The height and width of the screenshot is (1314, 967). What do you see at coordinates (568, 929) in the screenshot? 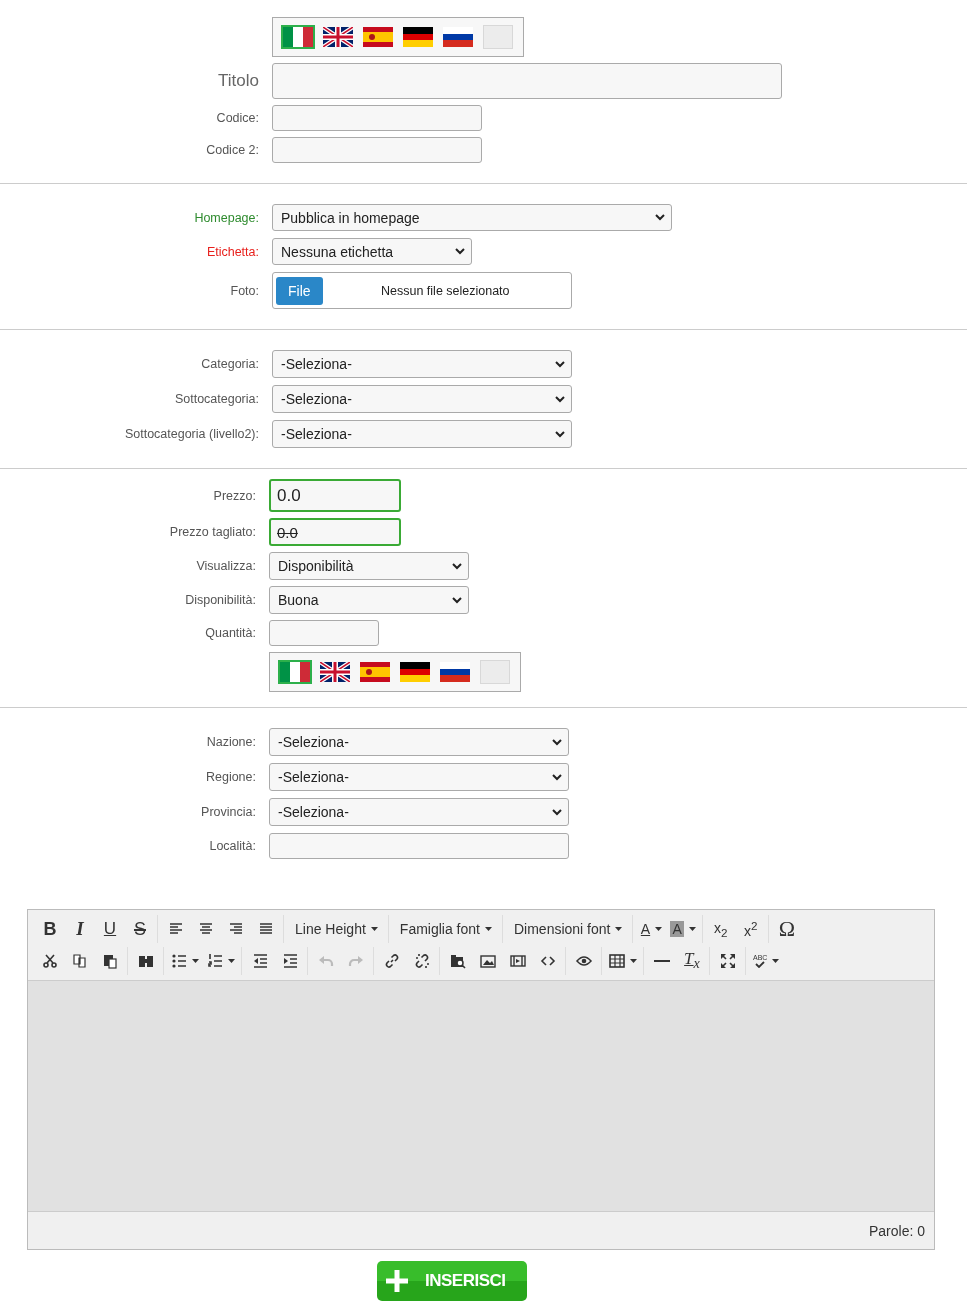
I see `toolbar-dropdown: Dimensioni font` at bounding box center [568, 929].